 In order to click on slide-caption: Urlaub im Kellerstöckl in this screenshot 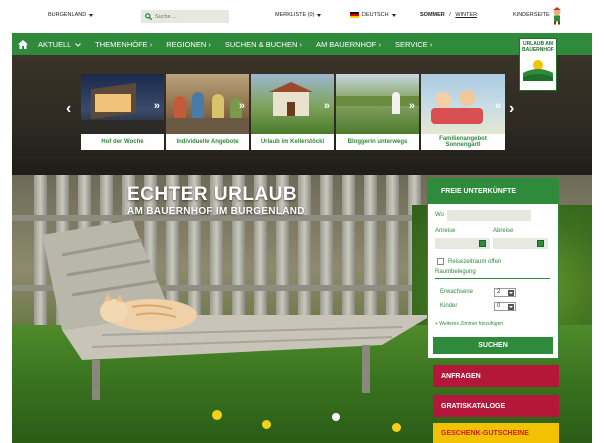, I will do `click(292, 142)`.